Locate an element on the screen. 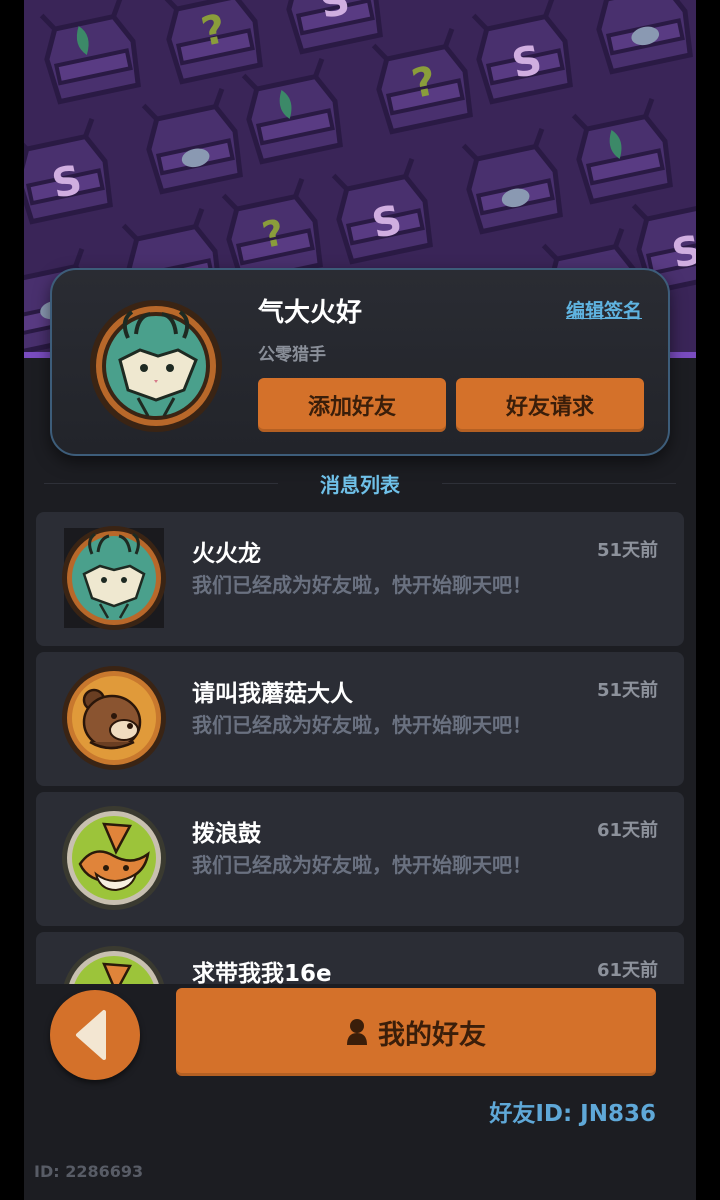  profile-name: 气大火好 is located at coordinates (310, 313).